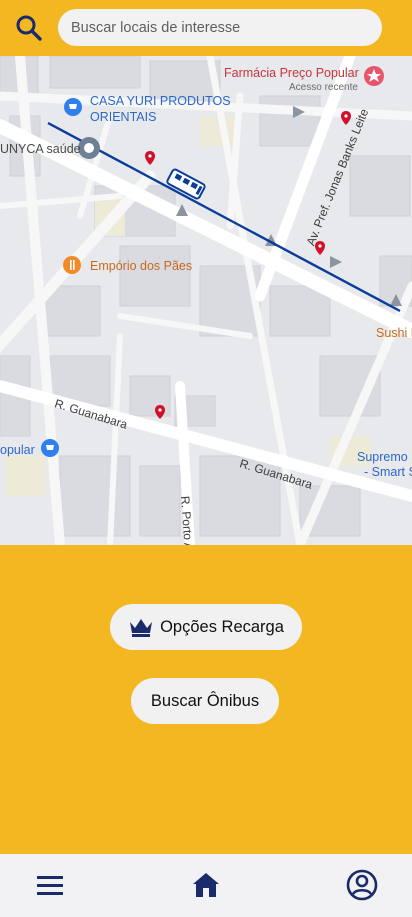  Describe the element at coordinates (50, 885) in the screenshot. I see `menu-icon` at that location.